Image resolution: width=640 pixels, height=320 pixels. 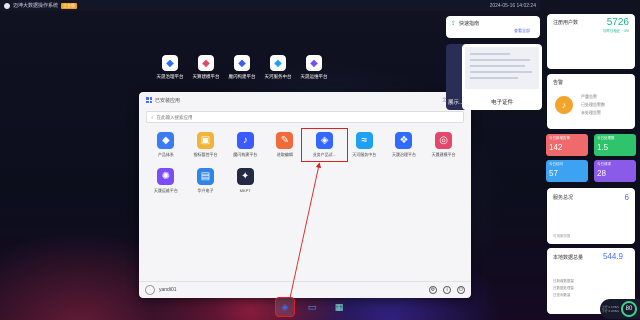 I want to click on taskbar-chat: ▦, so click(x=339, y=307).